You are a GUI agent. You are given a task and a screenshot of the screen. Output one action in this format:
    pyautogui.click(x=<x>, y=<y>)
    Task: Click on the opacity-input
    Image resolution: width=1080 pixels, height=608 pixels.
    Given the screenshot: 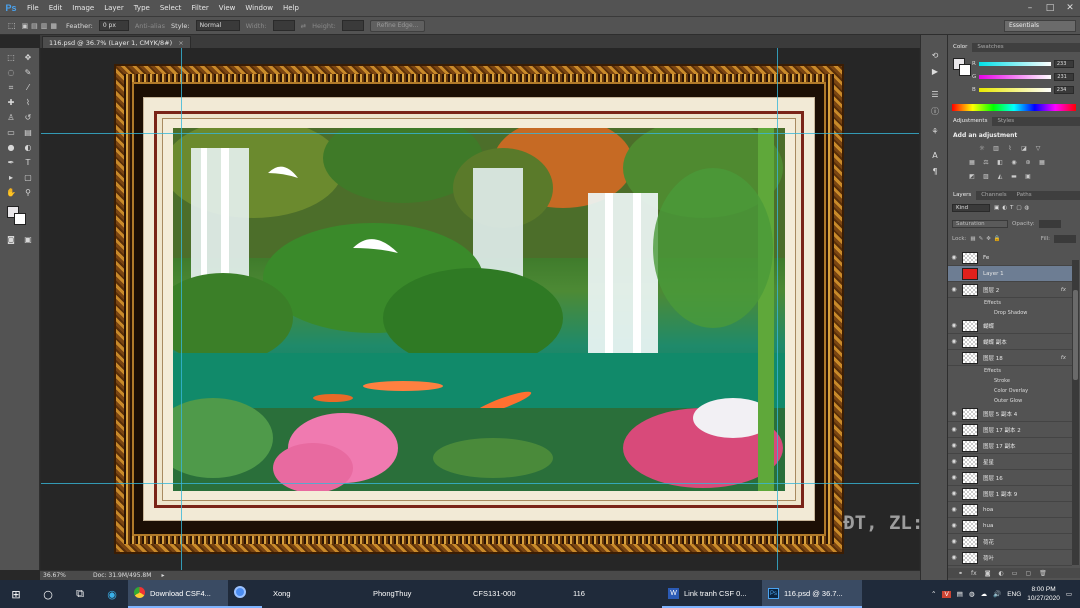 What is the action you would take?
    pyautogui.click(x=1049, y=224)
    